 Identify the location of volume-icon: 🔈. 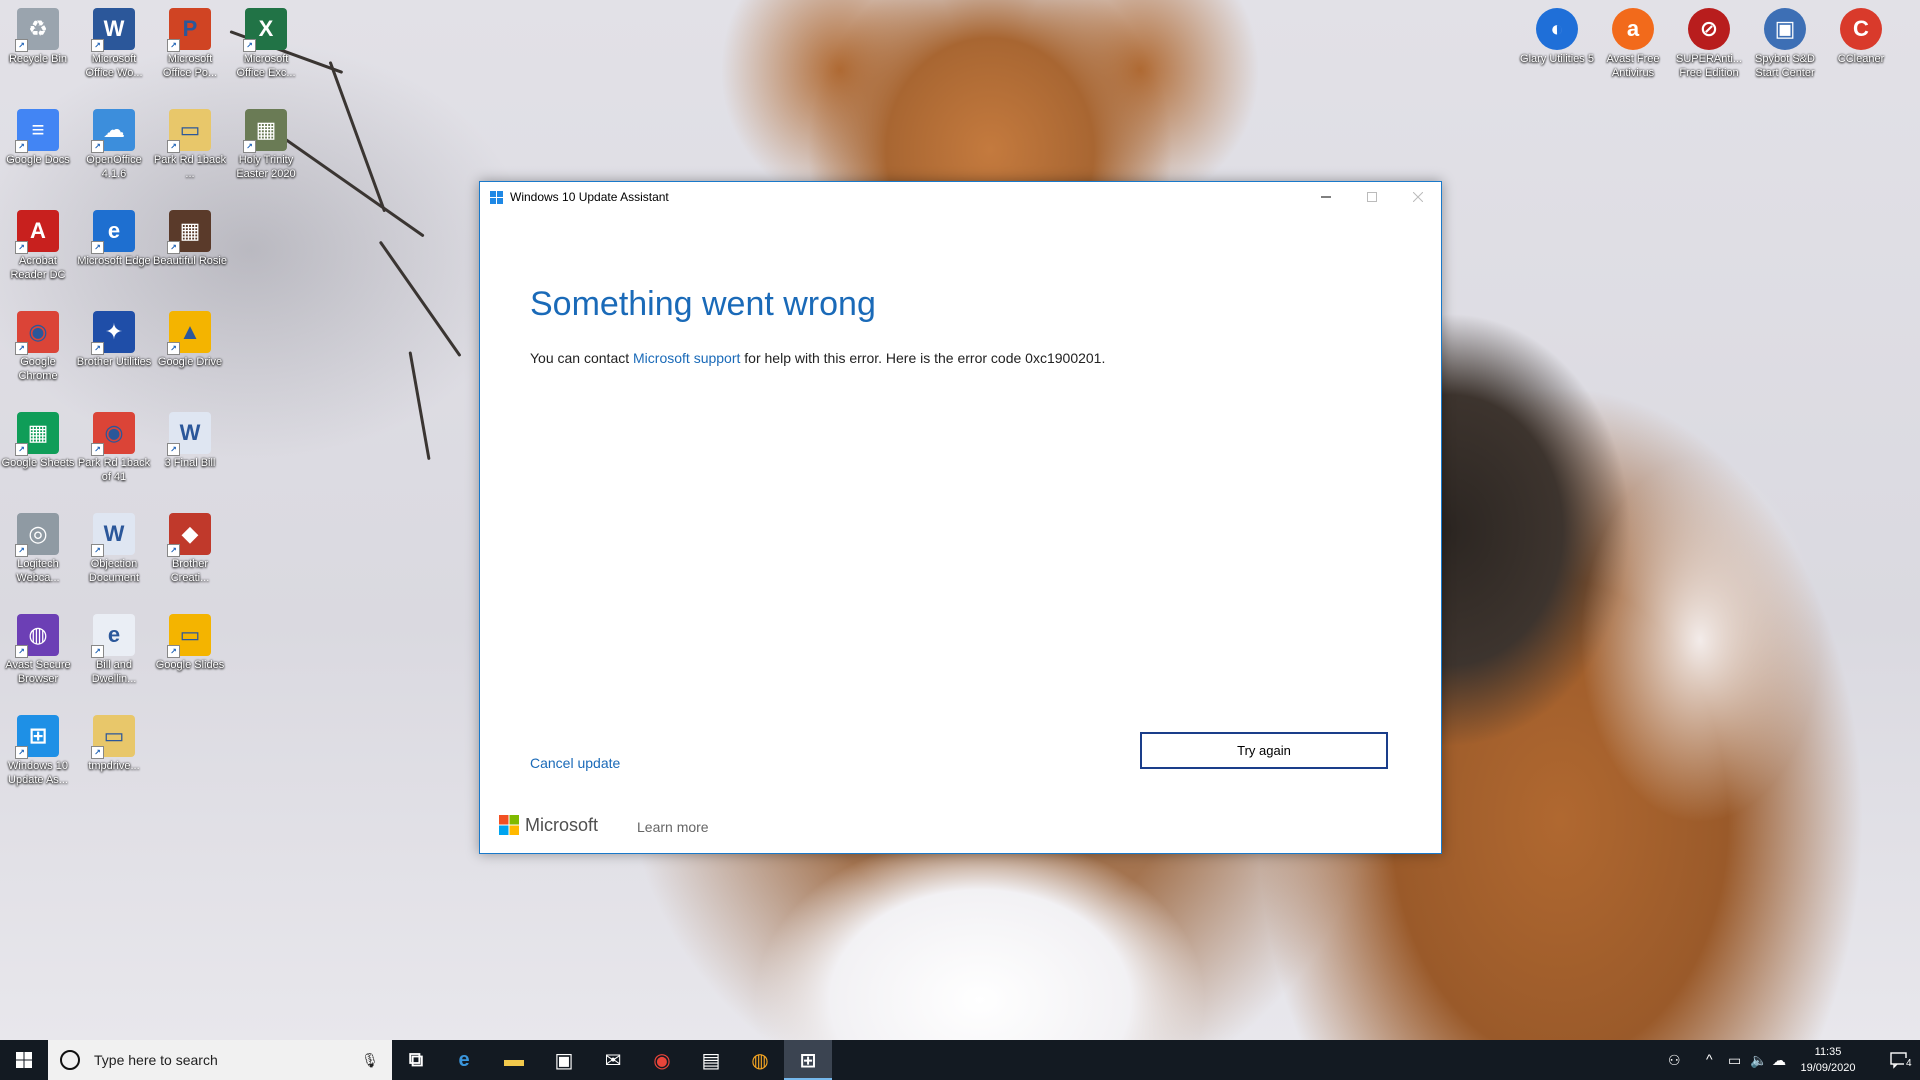
(1758, 1060).